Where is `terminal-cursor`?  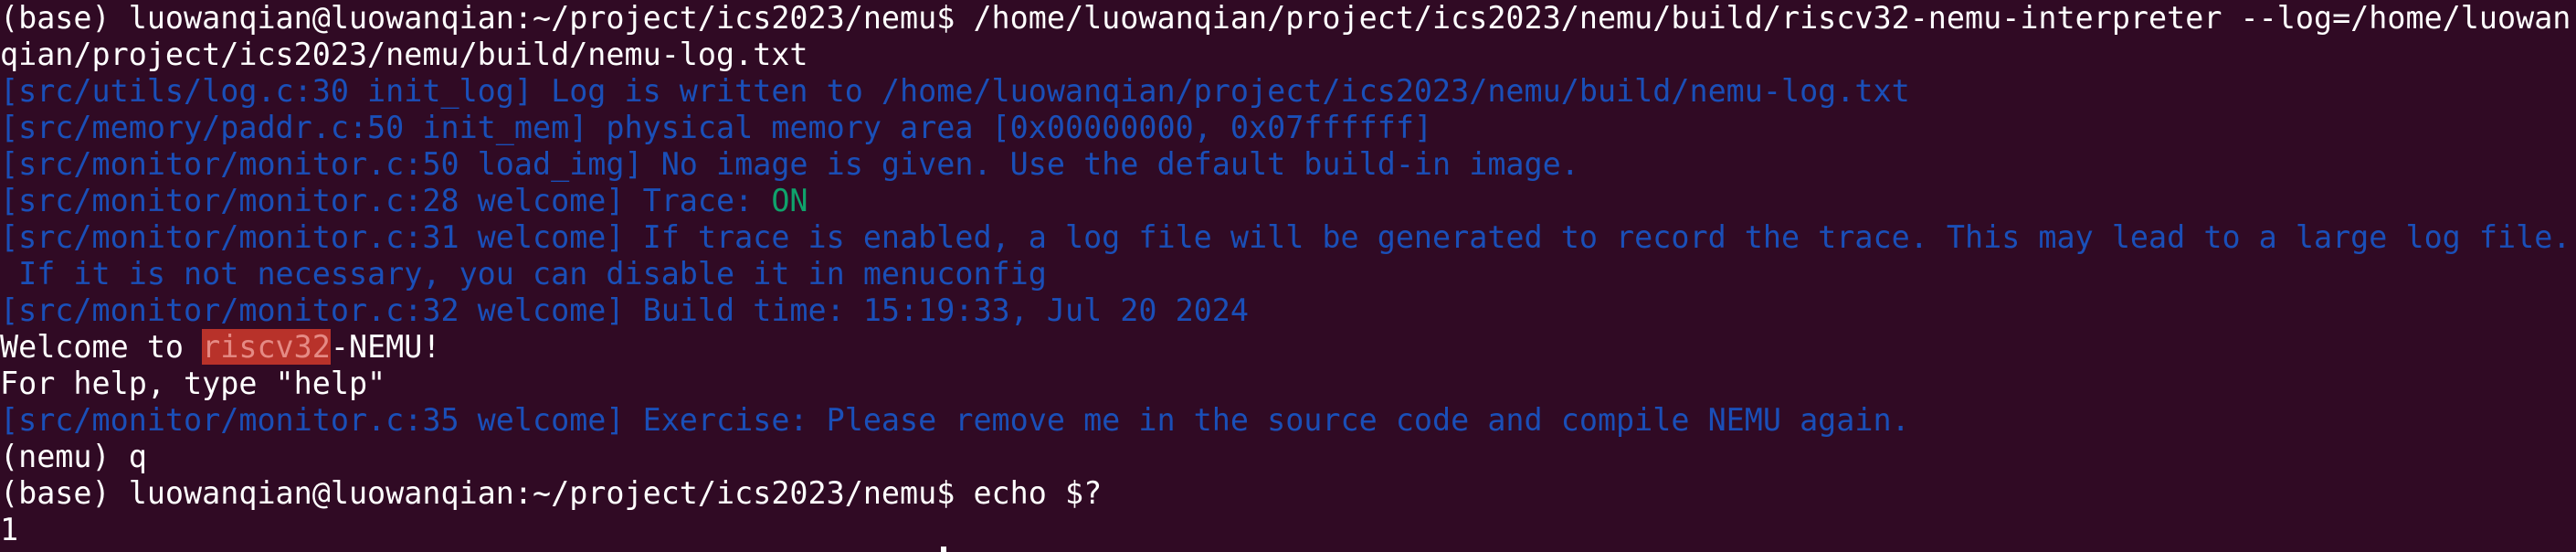 terminal-cursor is located at coordinates (943, 549).